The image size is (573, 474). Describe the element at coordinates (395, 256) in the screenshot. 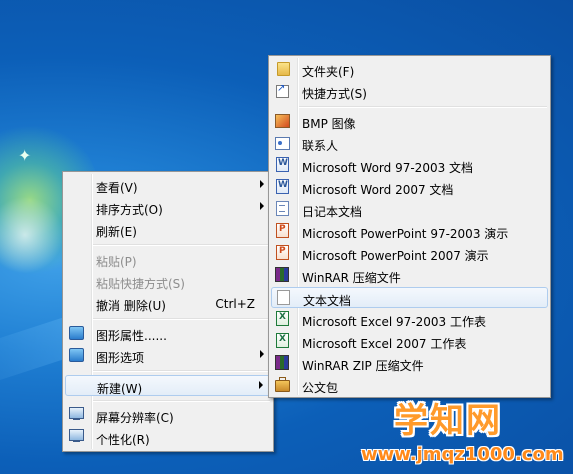

I see `menu-item-label: Microsoft PowerPoint 2007 演示` at that location.